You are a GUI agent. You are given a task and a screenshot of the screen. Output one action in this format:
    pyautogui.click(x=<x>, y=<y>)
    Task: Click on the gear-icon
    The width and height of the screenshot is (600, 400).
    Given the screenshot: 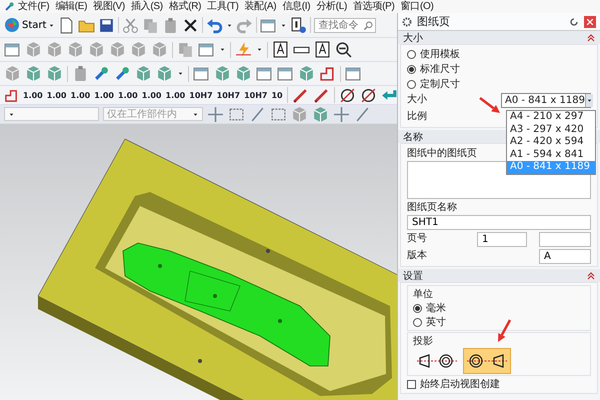 What is the action you would take?
    pyautogui.click(x=407, y=21)
    